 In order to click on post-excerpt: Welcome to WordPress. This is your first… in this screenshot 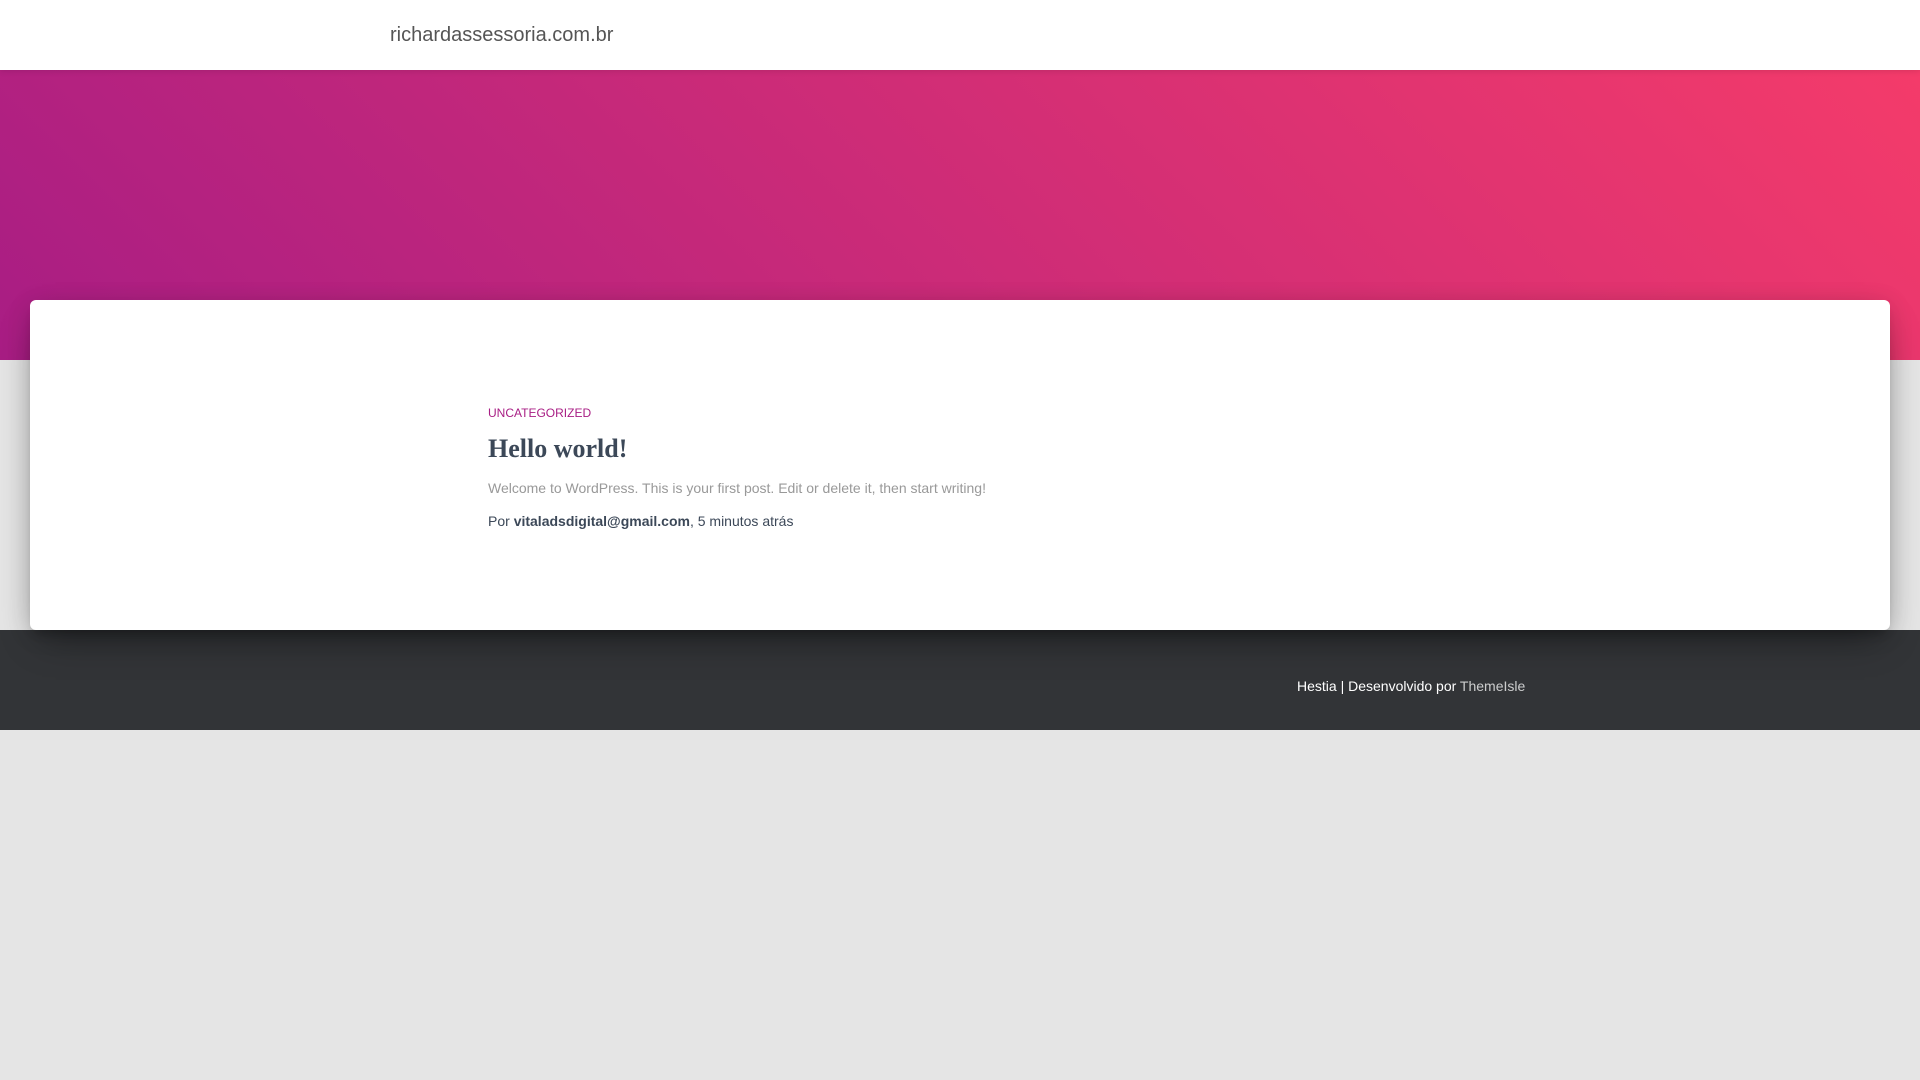, I will do `click(737, 488)`.